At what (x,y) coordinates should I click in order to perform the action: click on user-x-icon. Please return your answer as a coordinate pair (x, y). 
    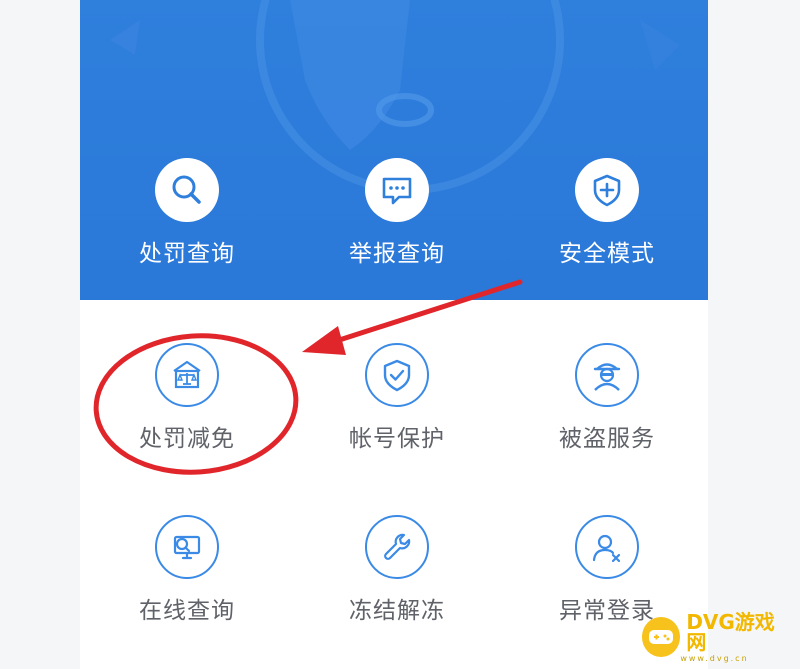
    Looking at the image, I should click on (607, 547).